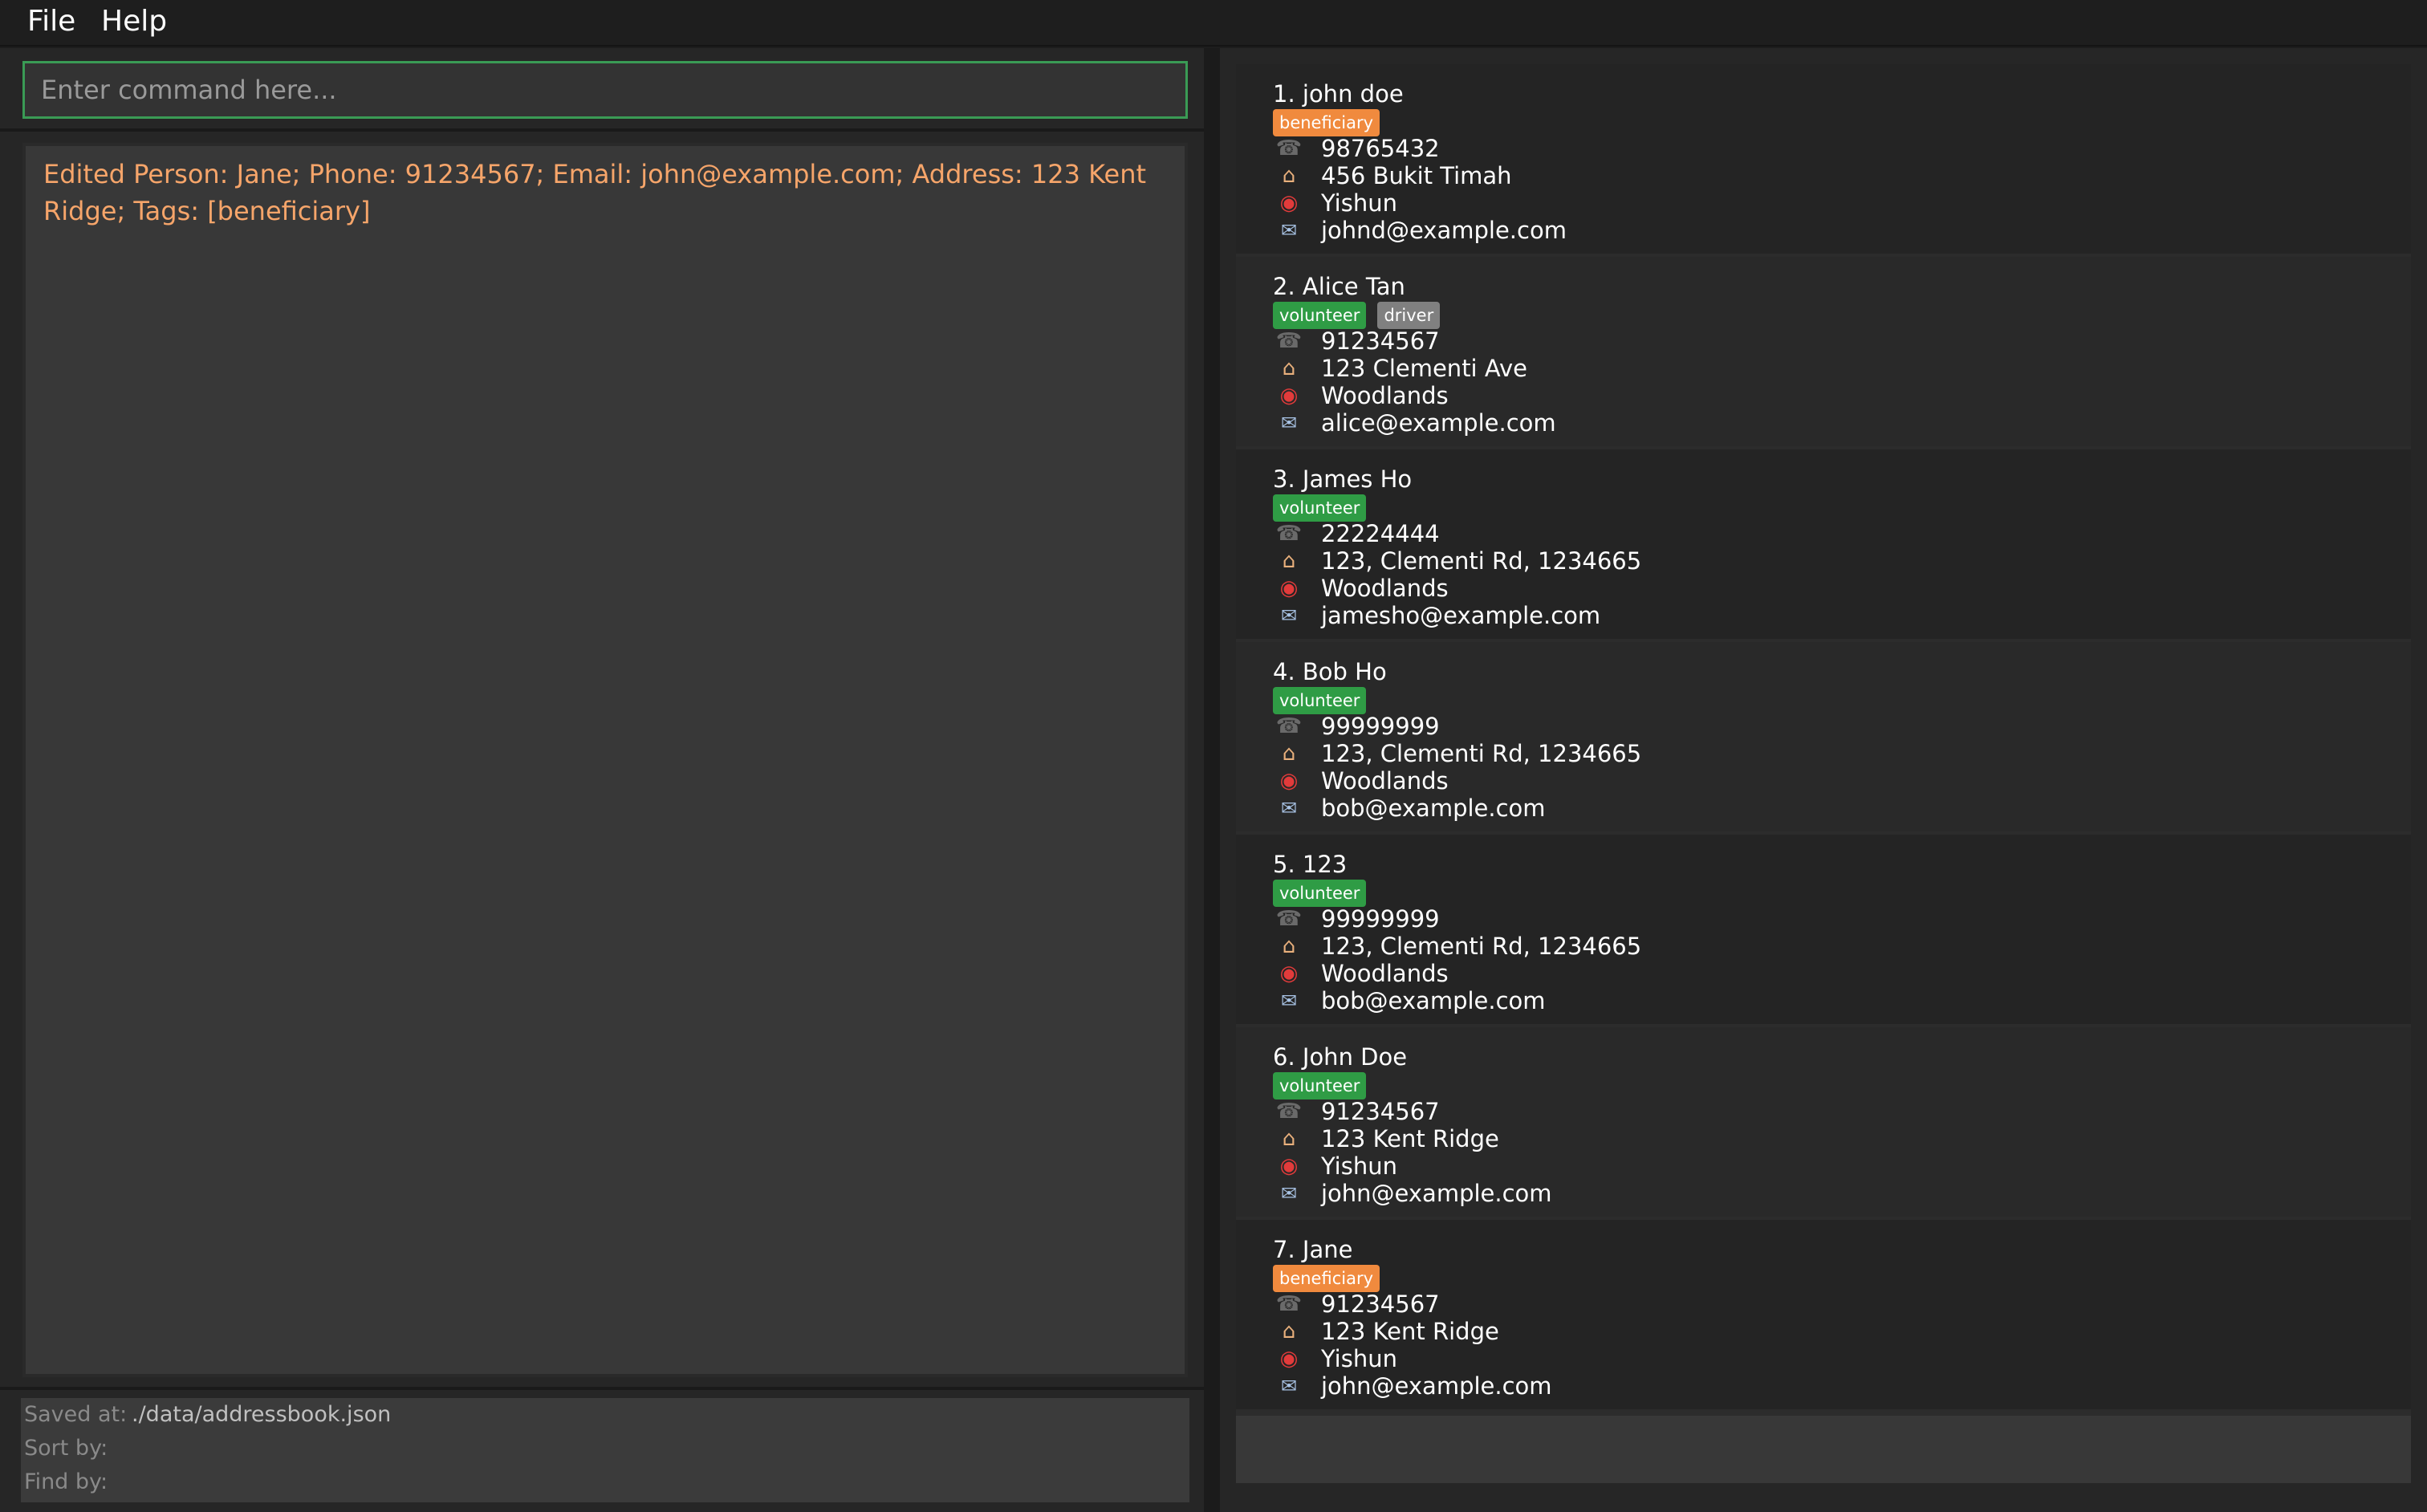  What do you see at coordinates (1212, 780) in the screenshot?
I see `pane-splitter` at bounding box center [1212, 780].